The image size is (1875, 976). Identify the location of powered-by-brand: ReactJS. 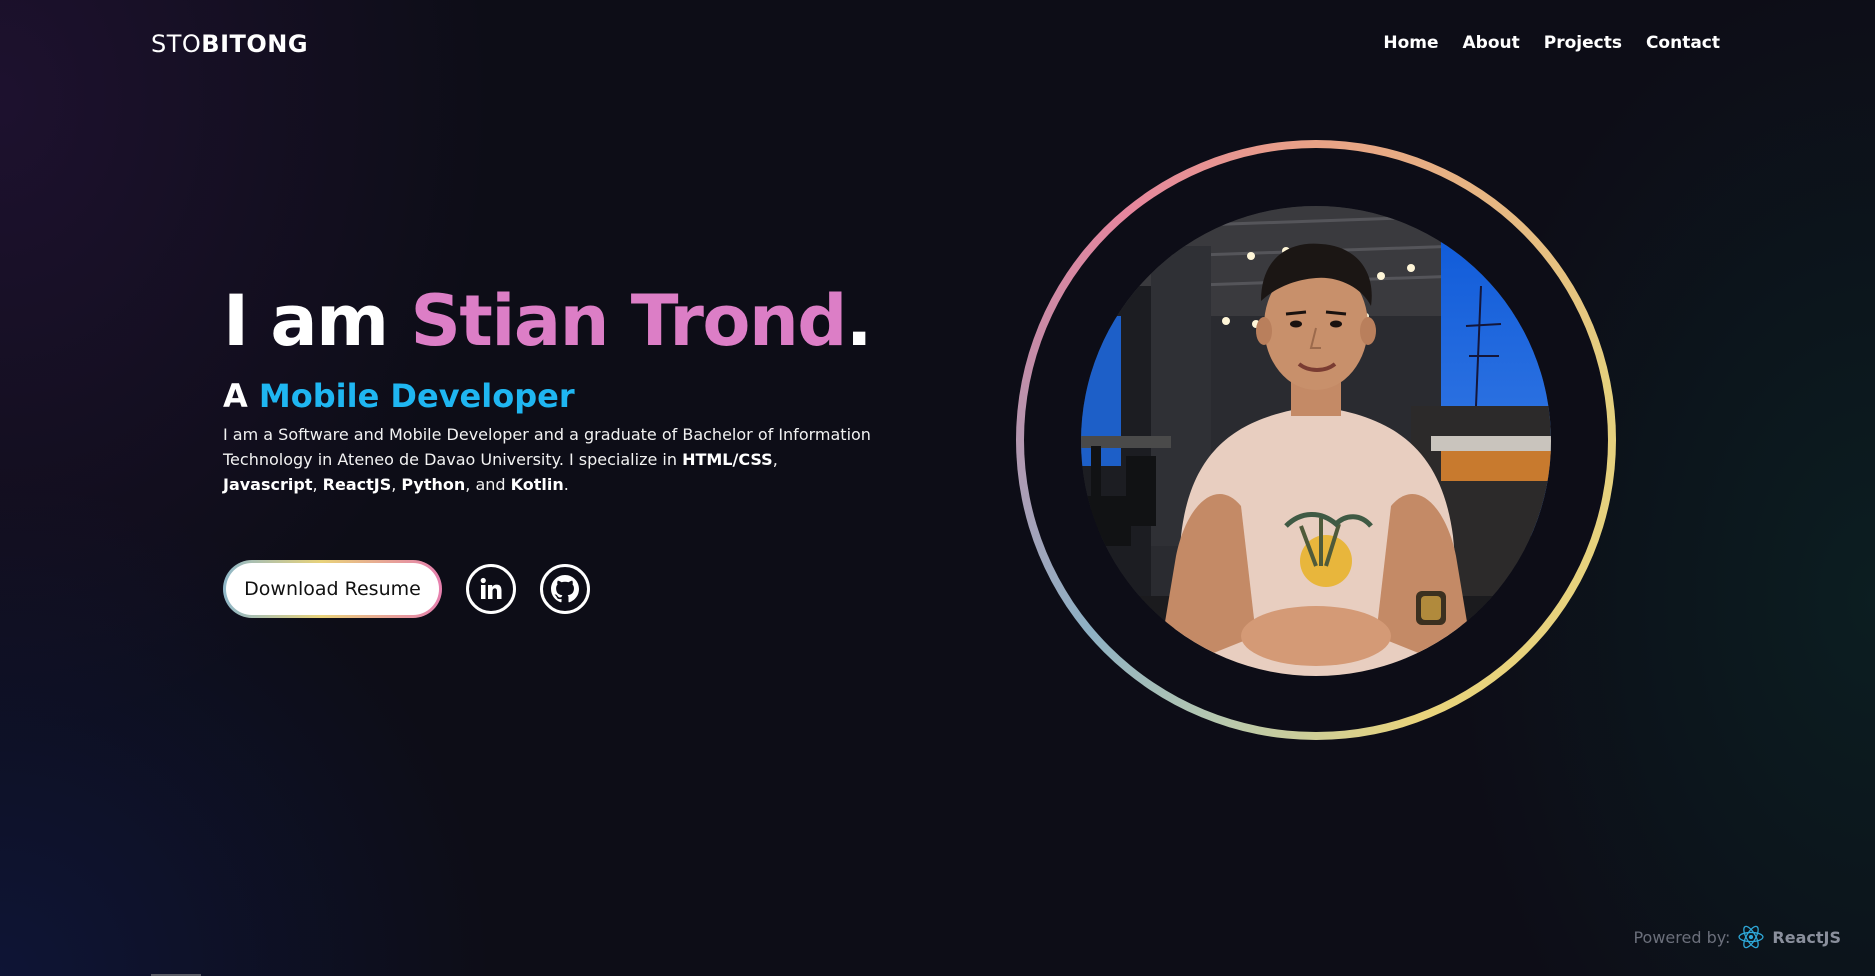
(1806, 937).